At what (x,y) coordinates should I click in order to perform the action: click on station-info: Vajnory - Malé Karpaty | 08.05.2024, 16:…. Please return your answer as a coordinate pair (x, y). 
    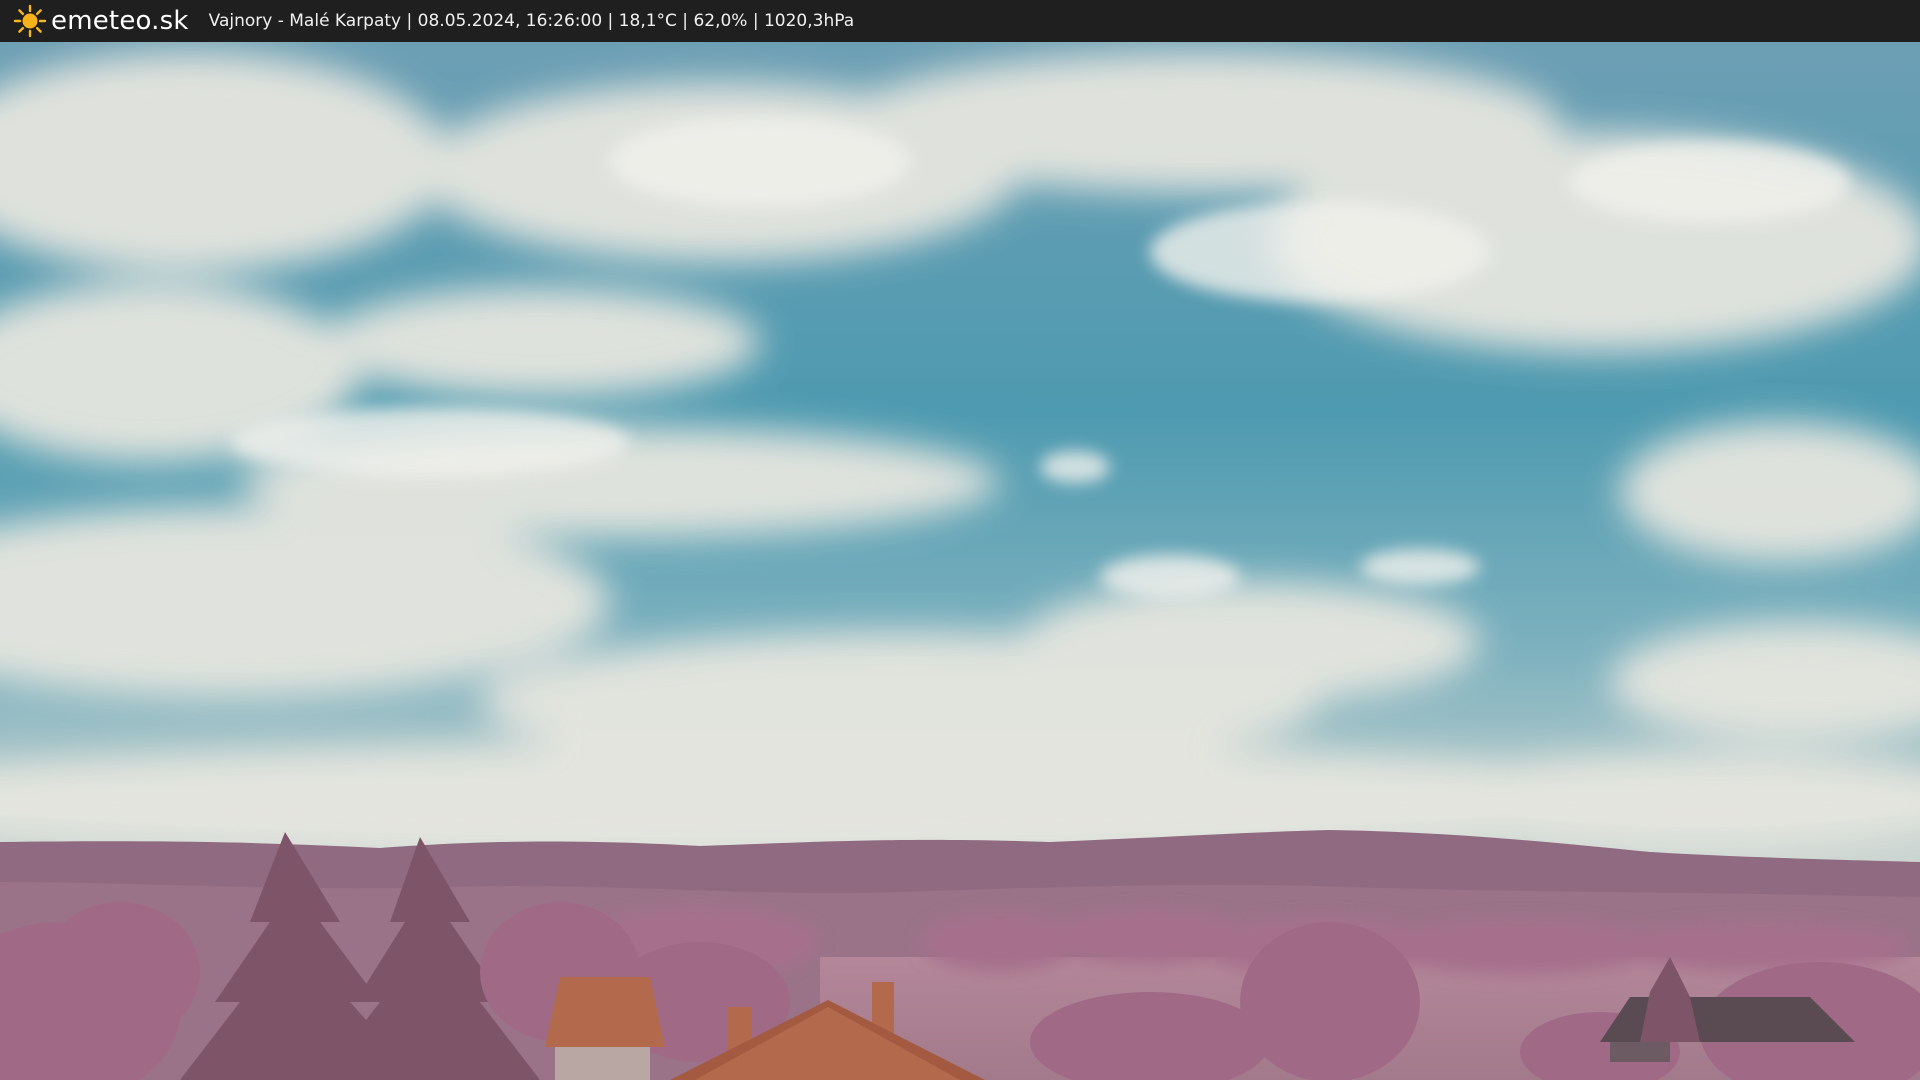
    Looking at the image, I should click on (531, 21).